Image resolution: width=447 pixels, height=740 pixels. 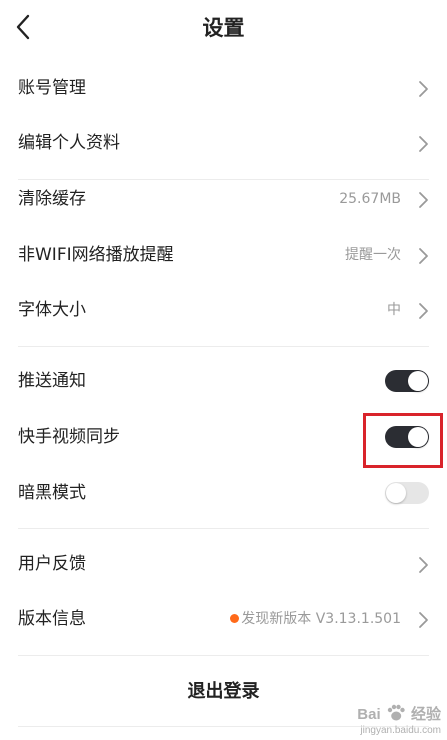 I want to click on reminder-value: 提醒一次, so click(x=373, y=255).